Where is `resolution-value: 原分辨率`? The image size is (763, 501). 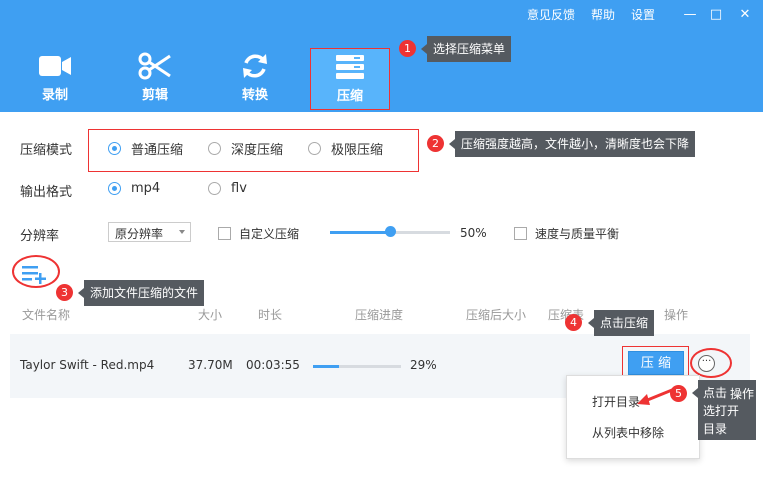
resolution-value: 原分辨率 is located at coordinates (139, 234).